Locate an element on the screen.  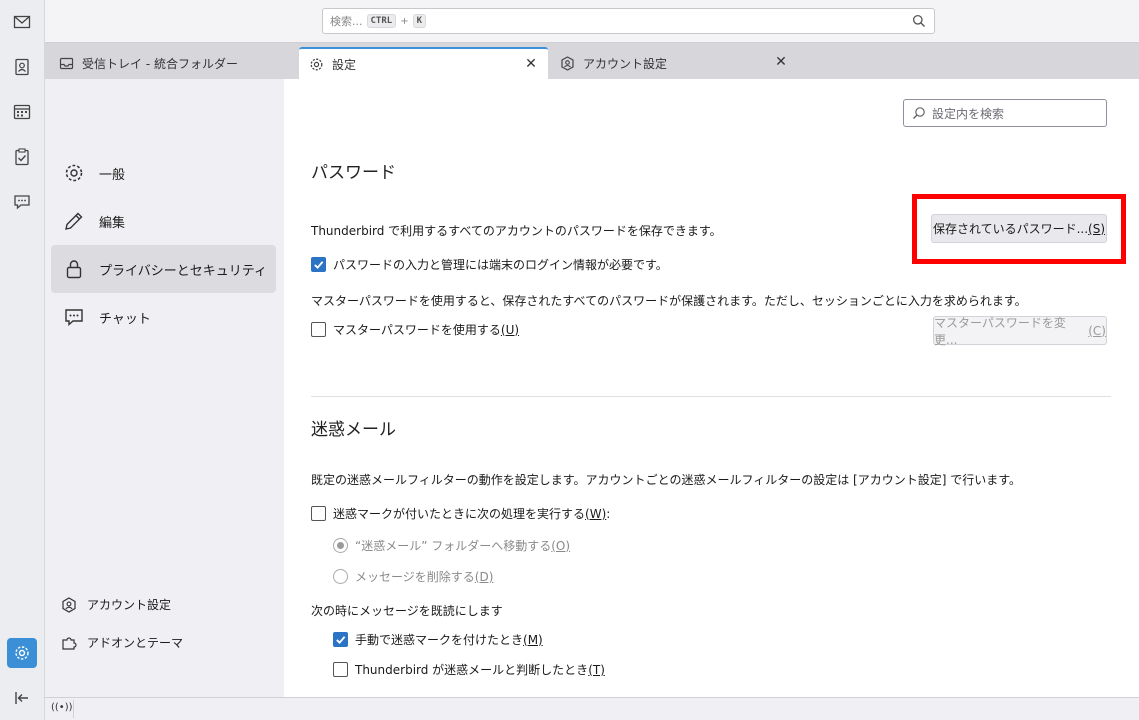
tab-account-settings-label: アカウント設定 is located at coordinates (625, 63).